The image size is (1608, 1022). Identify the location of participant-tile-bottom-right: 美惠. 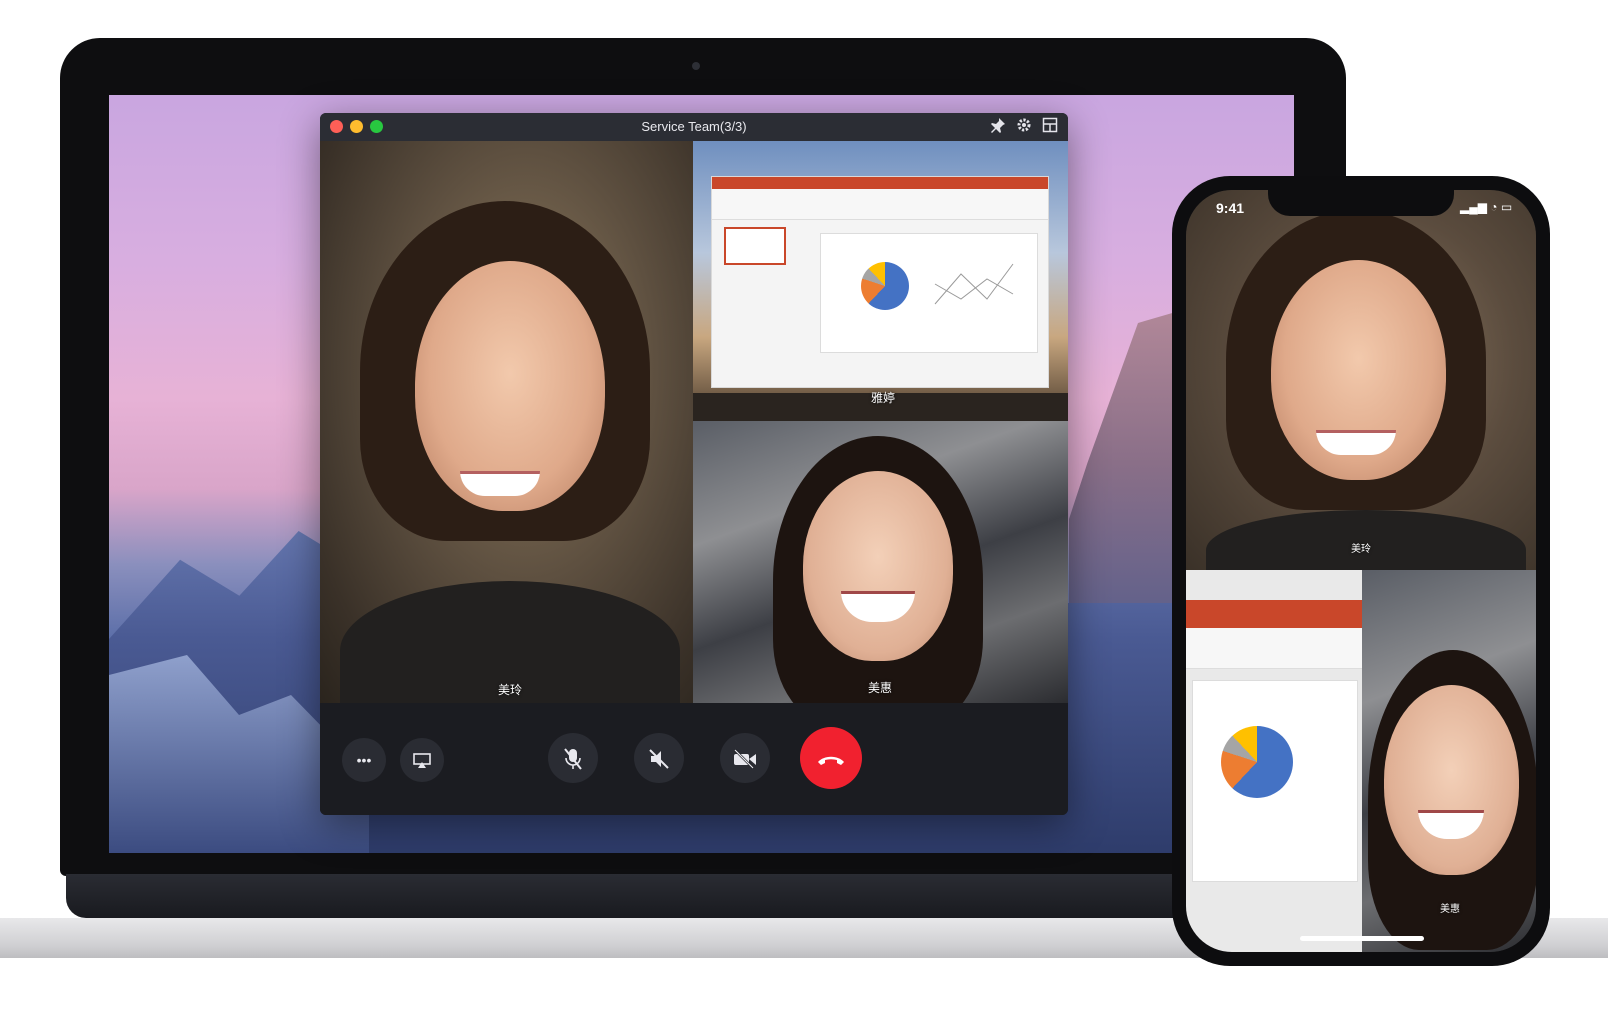
(880, 562).